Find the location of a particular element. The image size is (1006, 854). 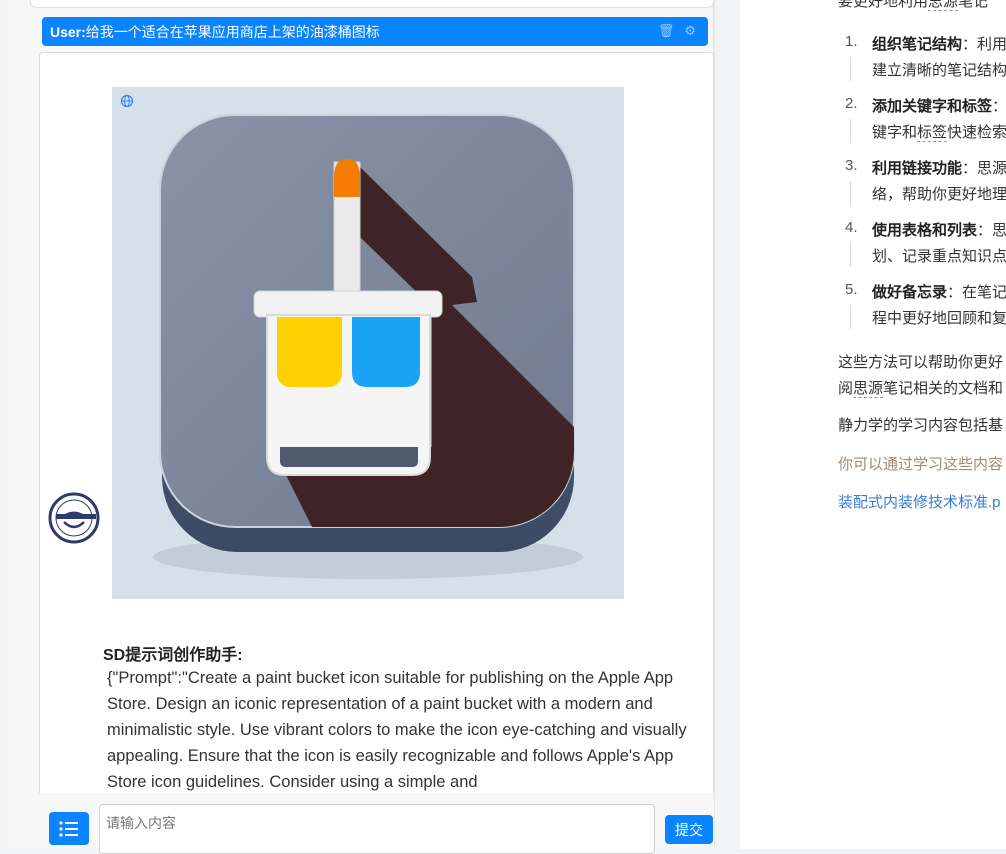

input-area: 提交 is located at coordinates (369, 823).